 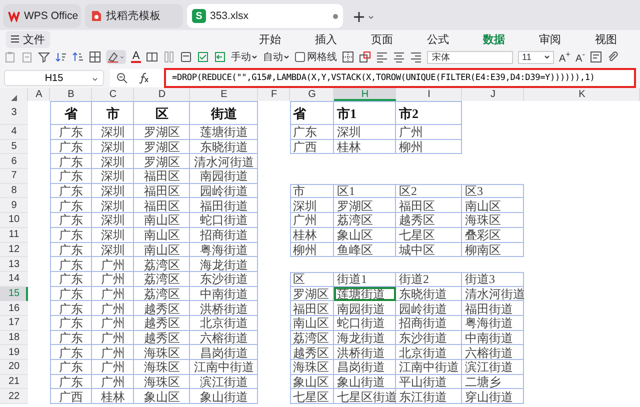 I want to click on table-cell: 招商街道, so click(x=429, y=323).